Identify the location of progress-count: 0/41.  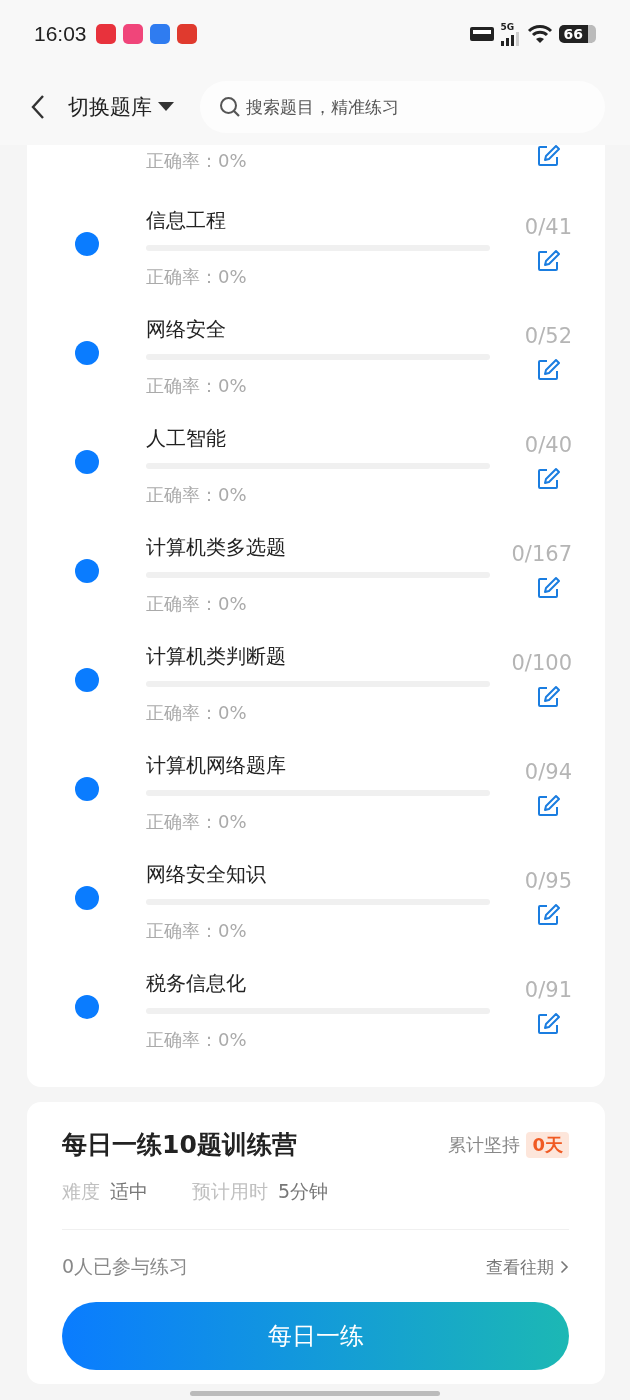
(548, 227).